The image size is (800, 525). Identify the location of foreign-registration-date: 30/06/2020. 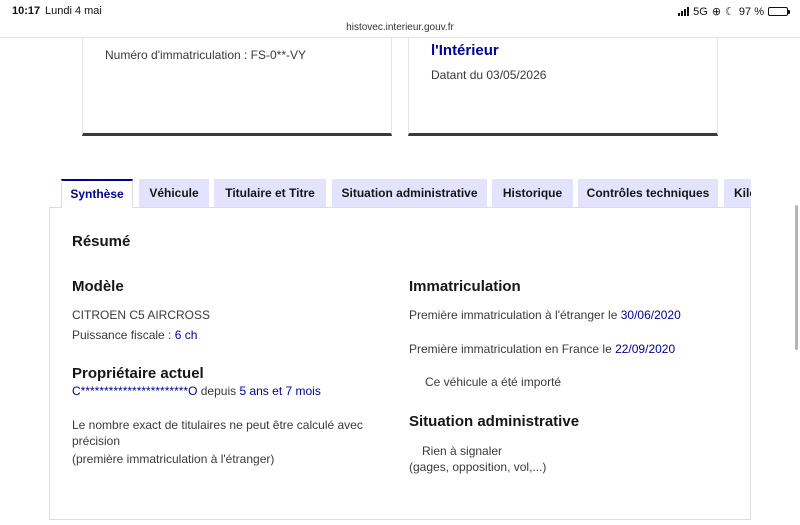
(650, 315).